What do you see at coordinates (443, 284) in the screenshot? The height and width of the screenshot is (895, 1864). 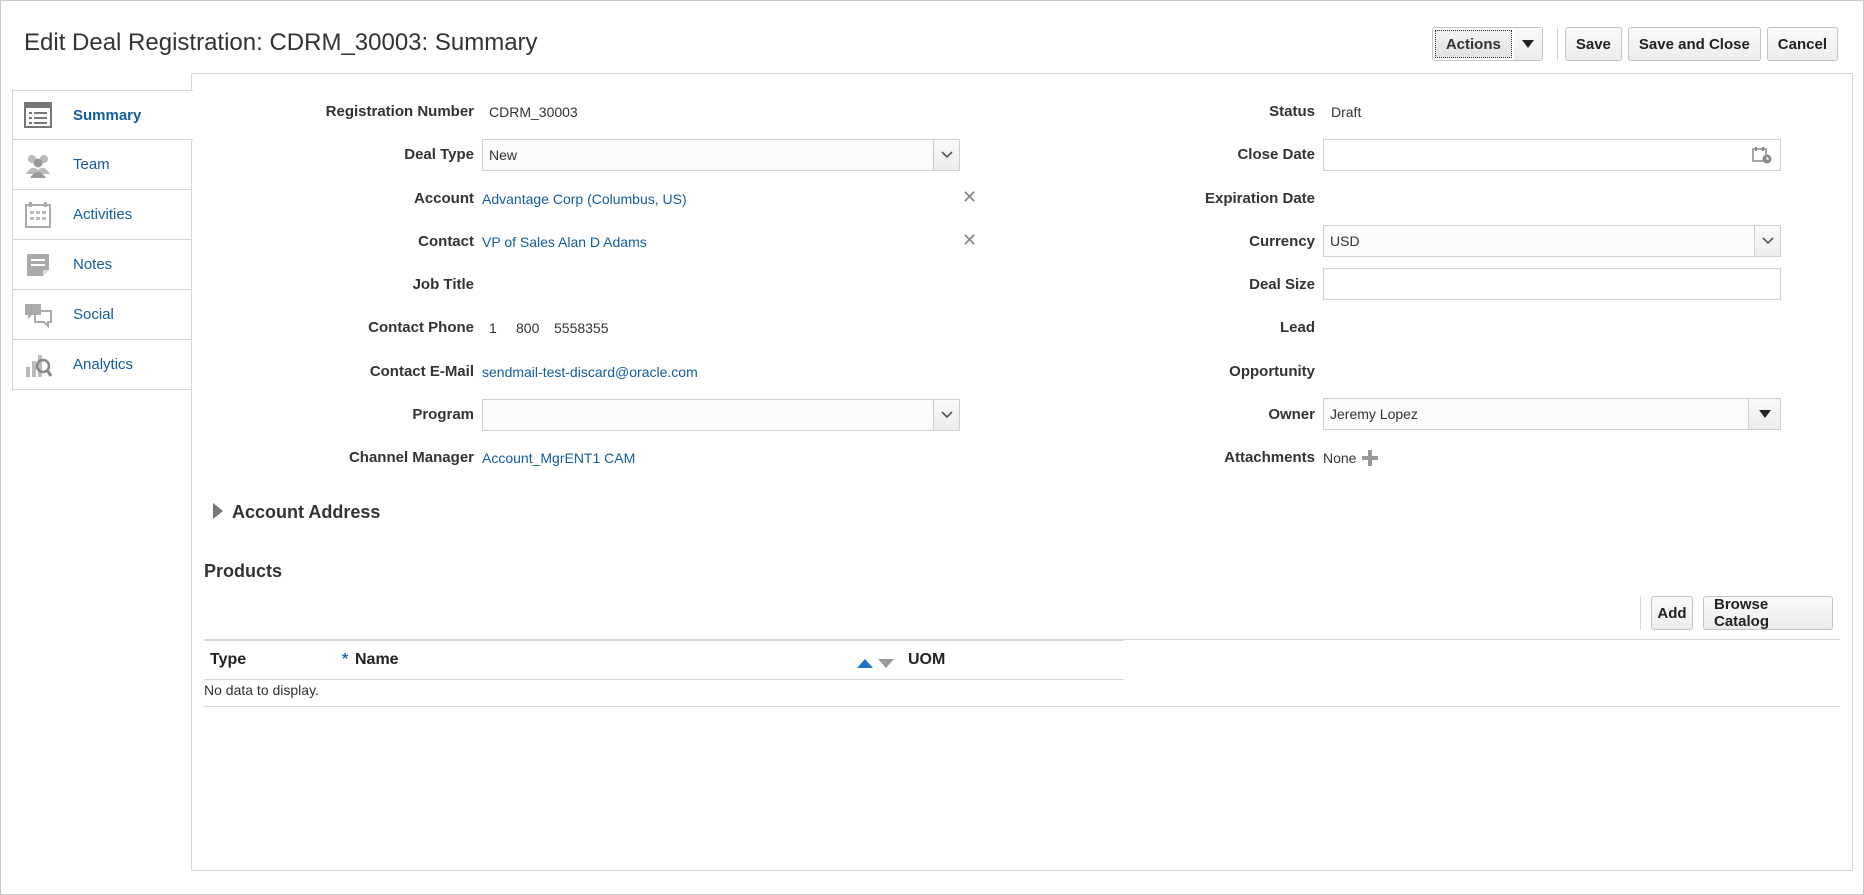 I see `job-title-label: Job Title` at bounding box center [443, 284].